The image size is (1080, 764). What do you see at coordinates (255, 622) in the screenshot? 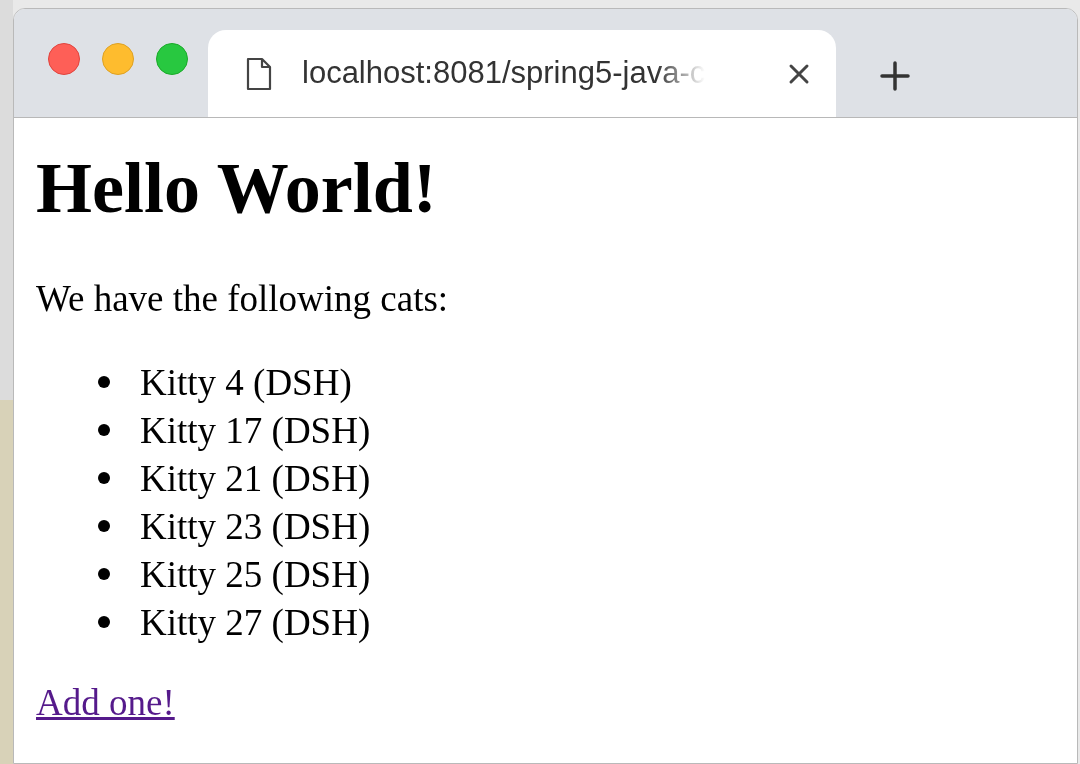
I see `cat-item: Kitty 27 (DSH)` at bounding box center [255, 622].